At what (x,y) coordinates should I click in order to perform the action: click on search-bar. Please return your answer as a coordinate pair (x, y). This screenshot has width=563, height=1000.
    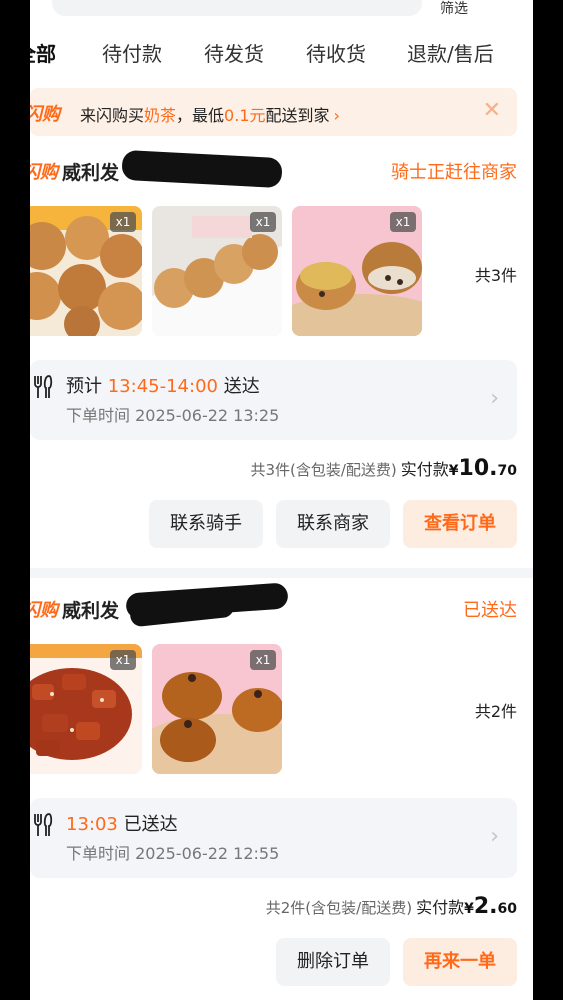
    Looking at the image, I should click on (237, 8).